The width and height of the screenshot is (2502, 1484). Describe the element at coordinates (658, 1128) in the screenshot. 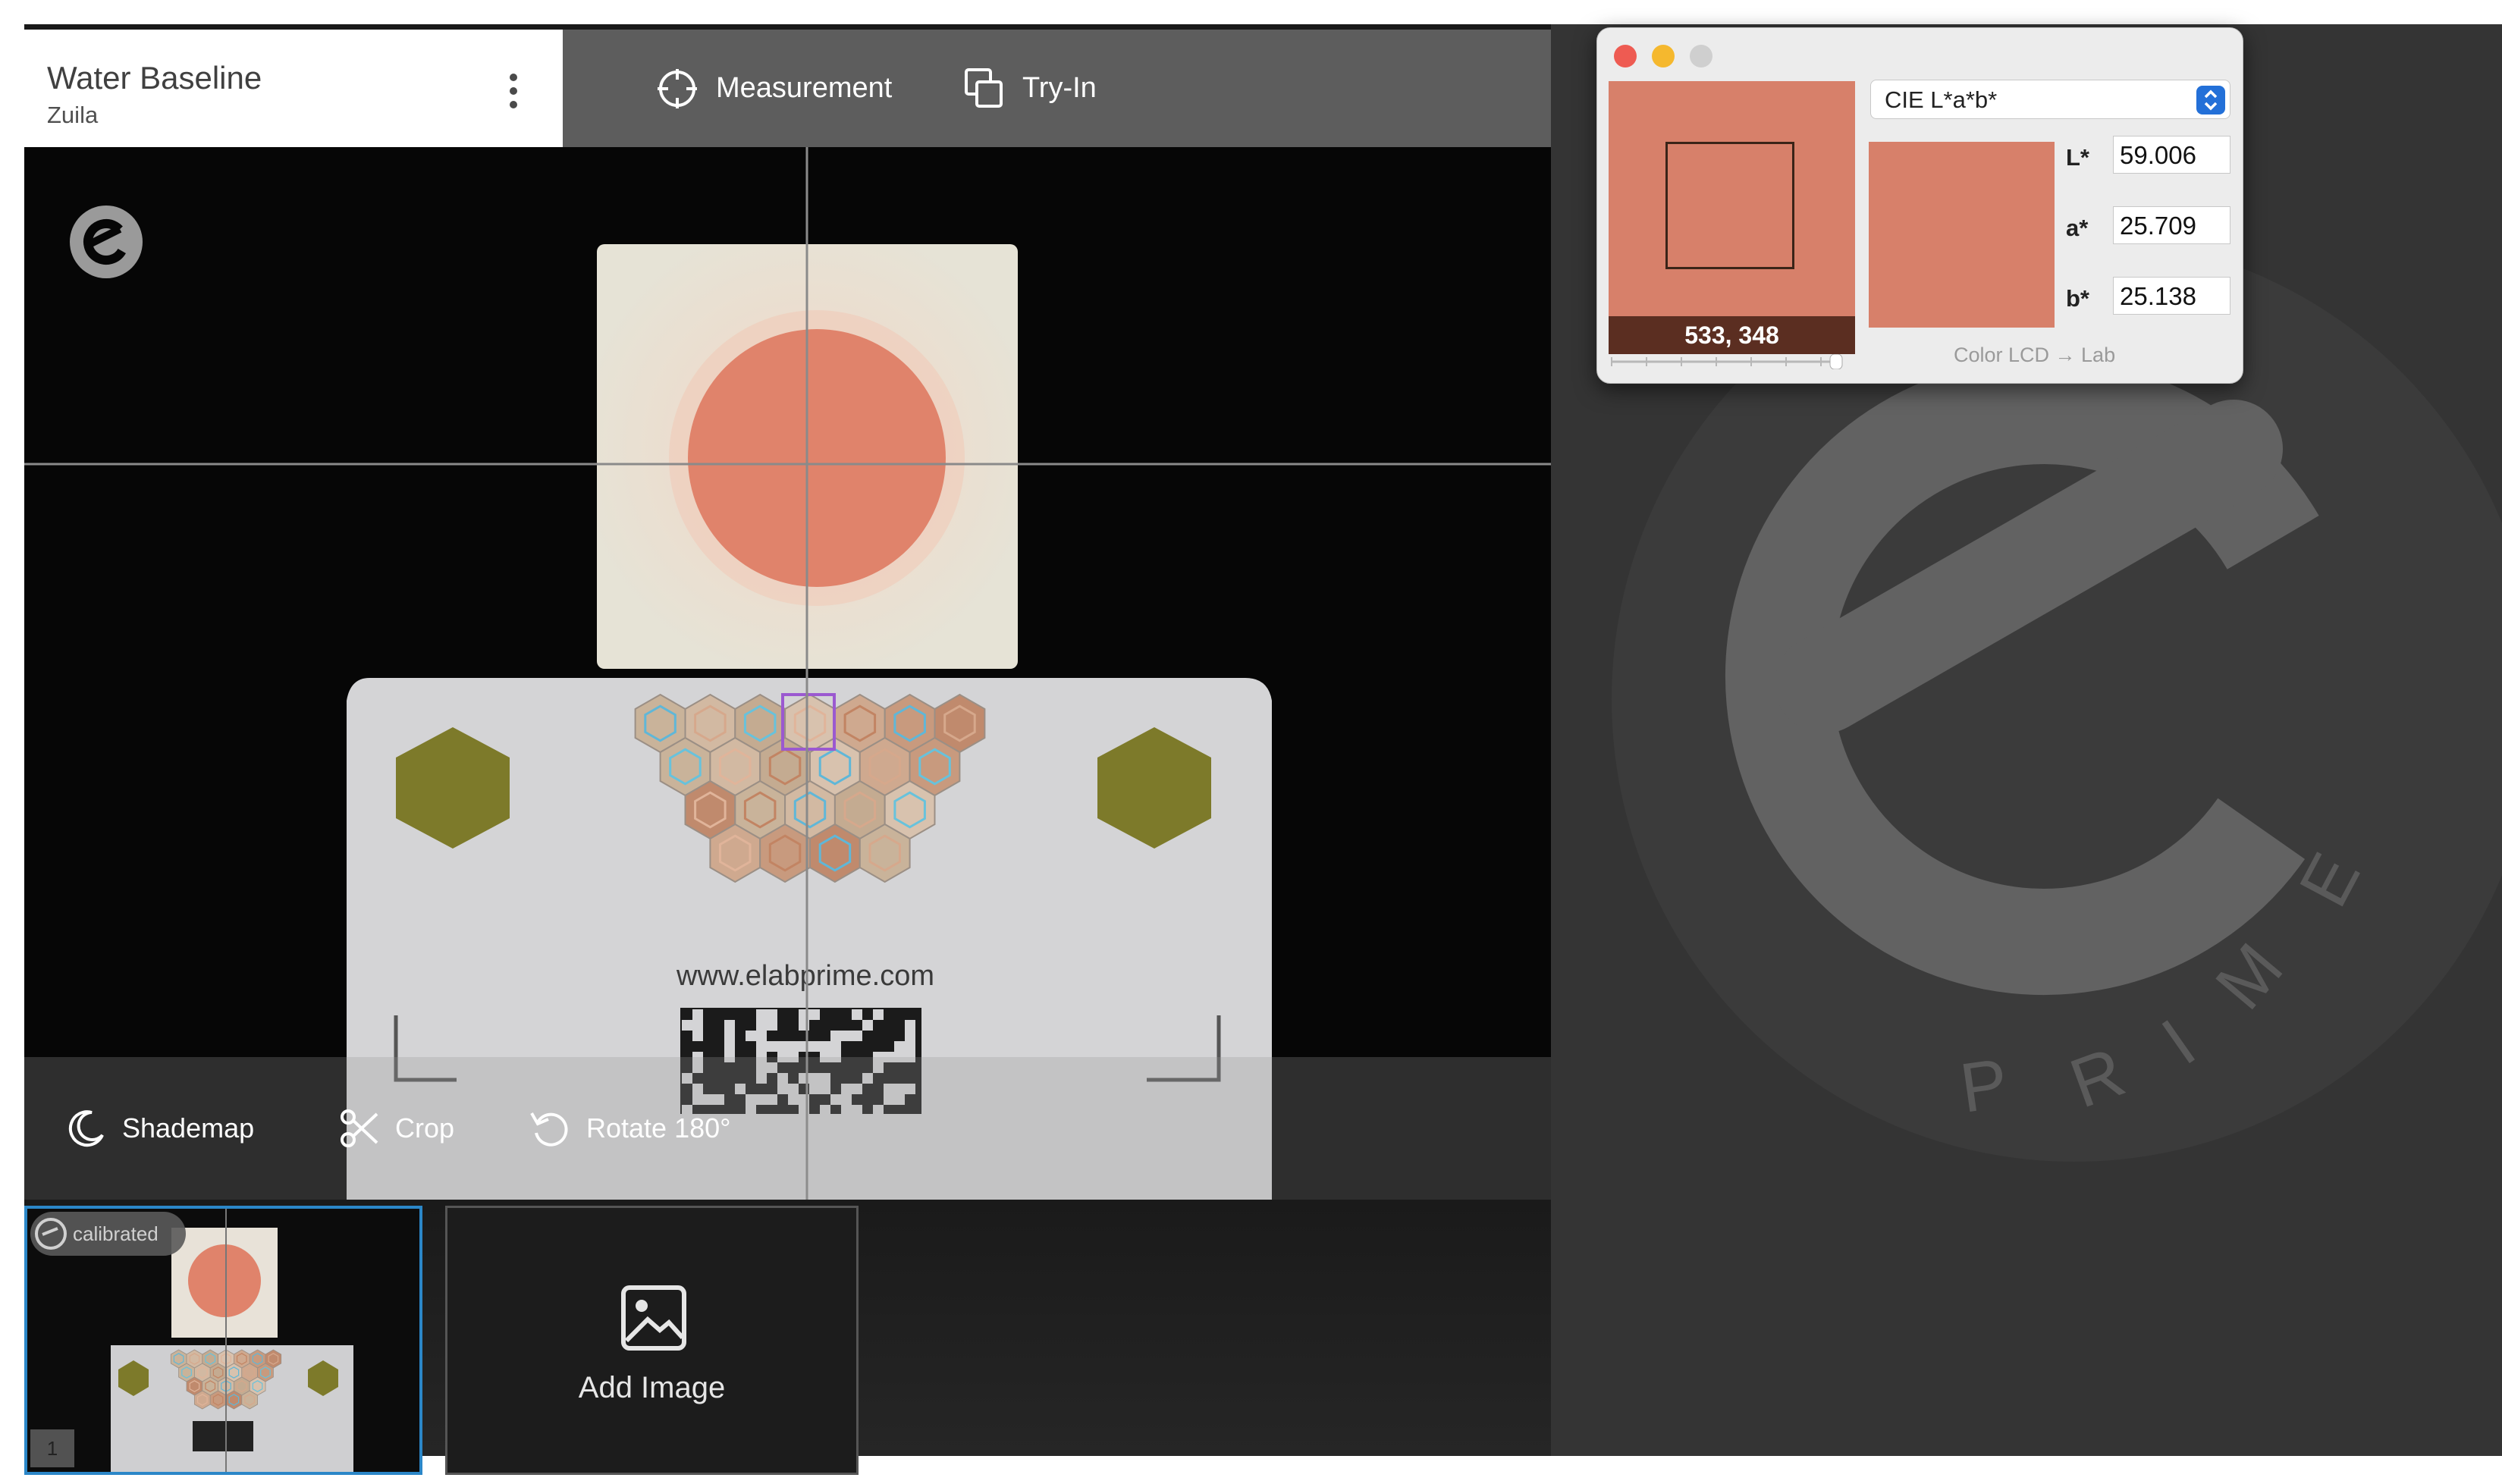

I see `rotate-label: Rotate 180°` at that location.